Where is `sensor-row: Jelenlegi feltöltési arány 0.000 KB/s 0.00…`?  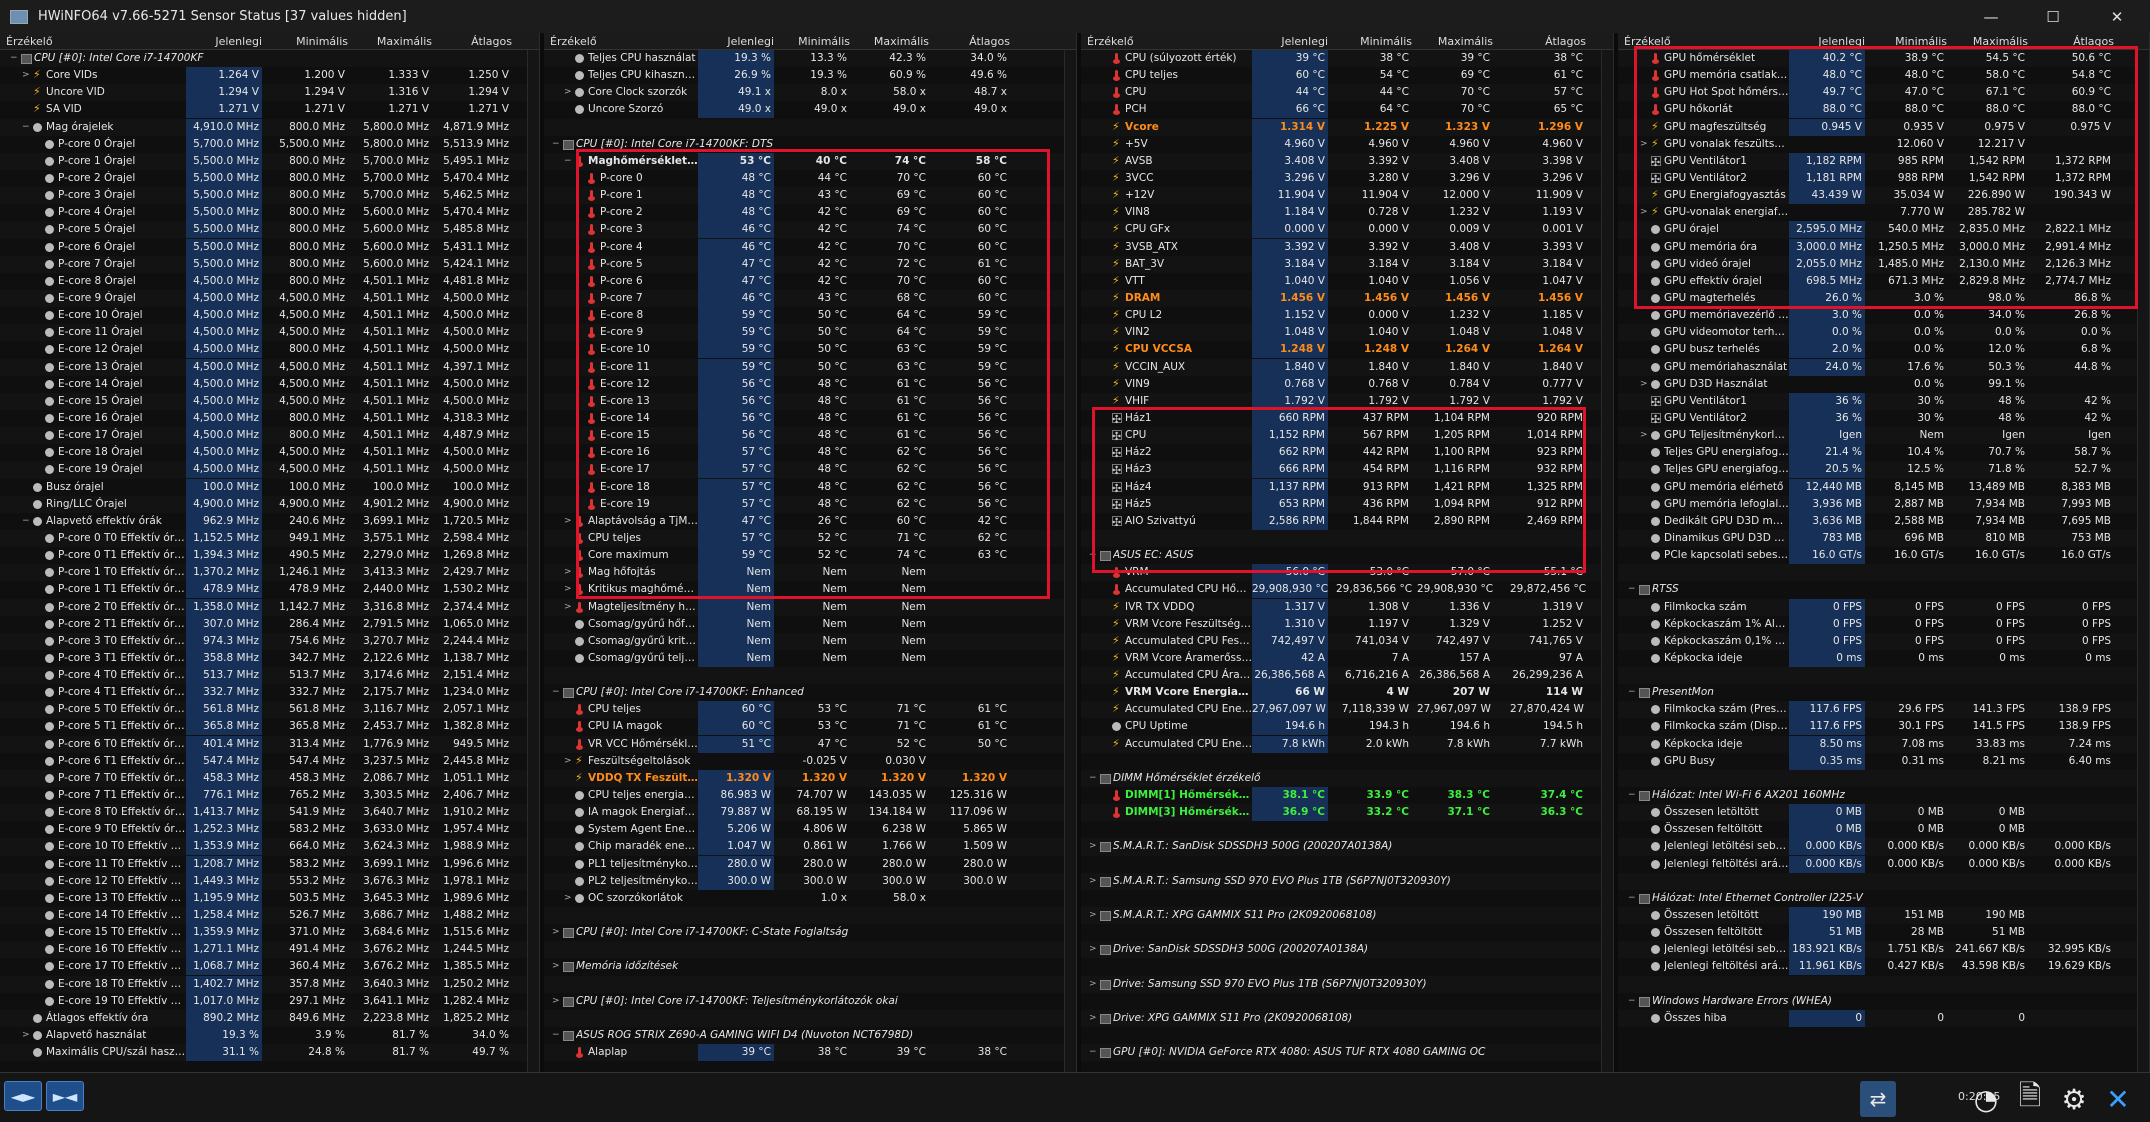 sensor-row: Jelenlegi feltöltési arány 0.000 KB/s 0.00… is located at coordinates (1883, 864).